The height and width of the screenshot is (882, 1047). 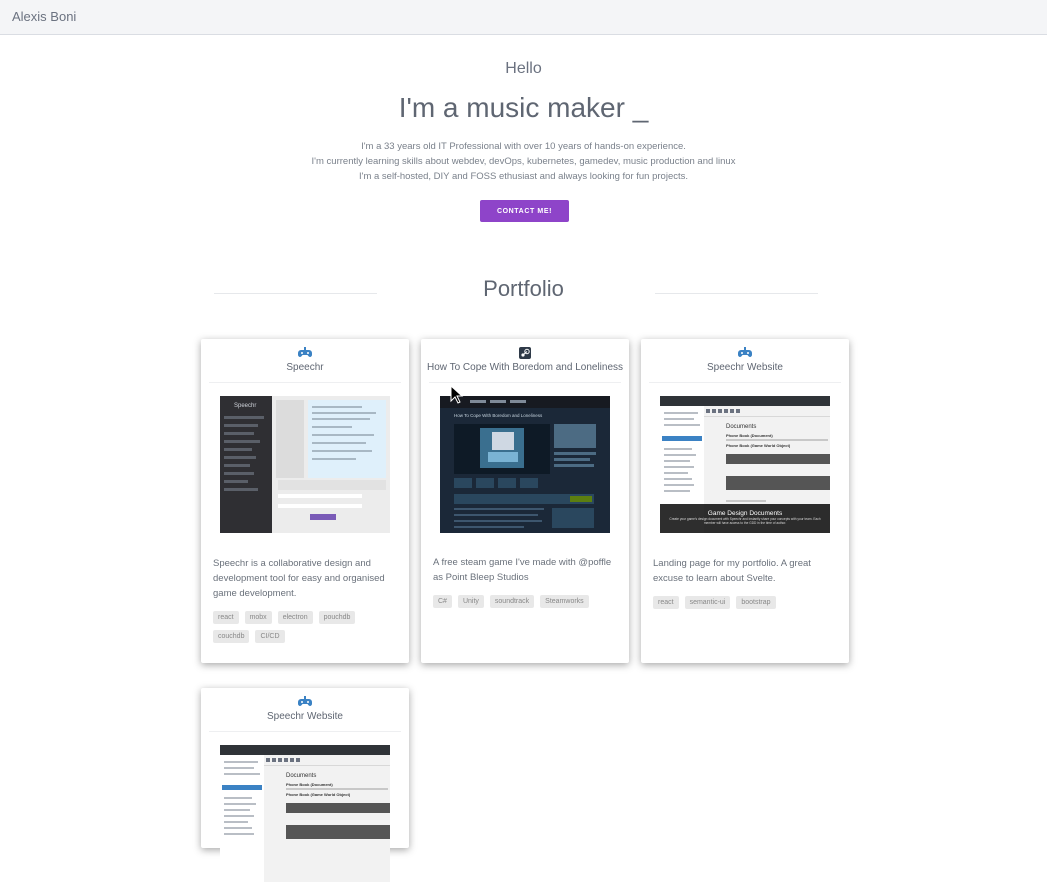 What do you see at coordinates (564, 601) in the screenshot?
I see `tag: Steamworks` at bounding box center [564, 601].